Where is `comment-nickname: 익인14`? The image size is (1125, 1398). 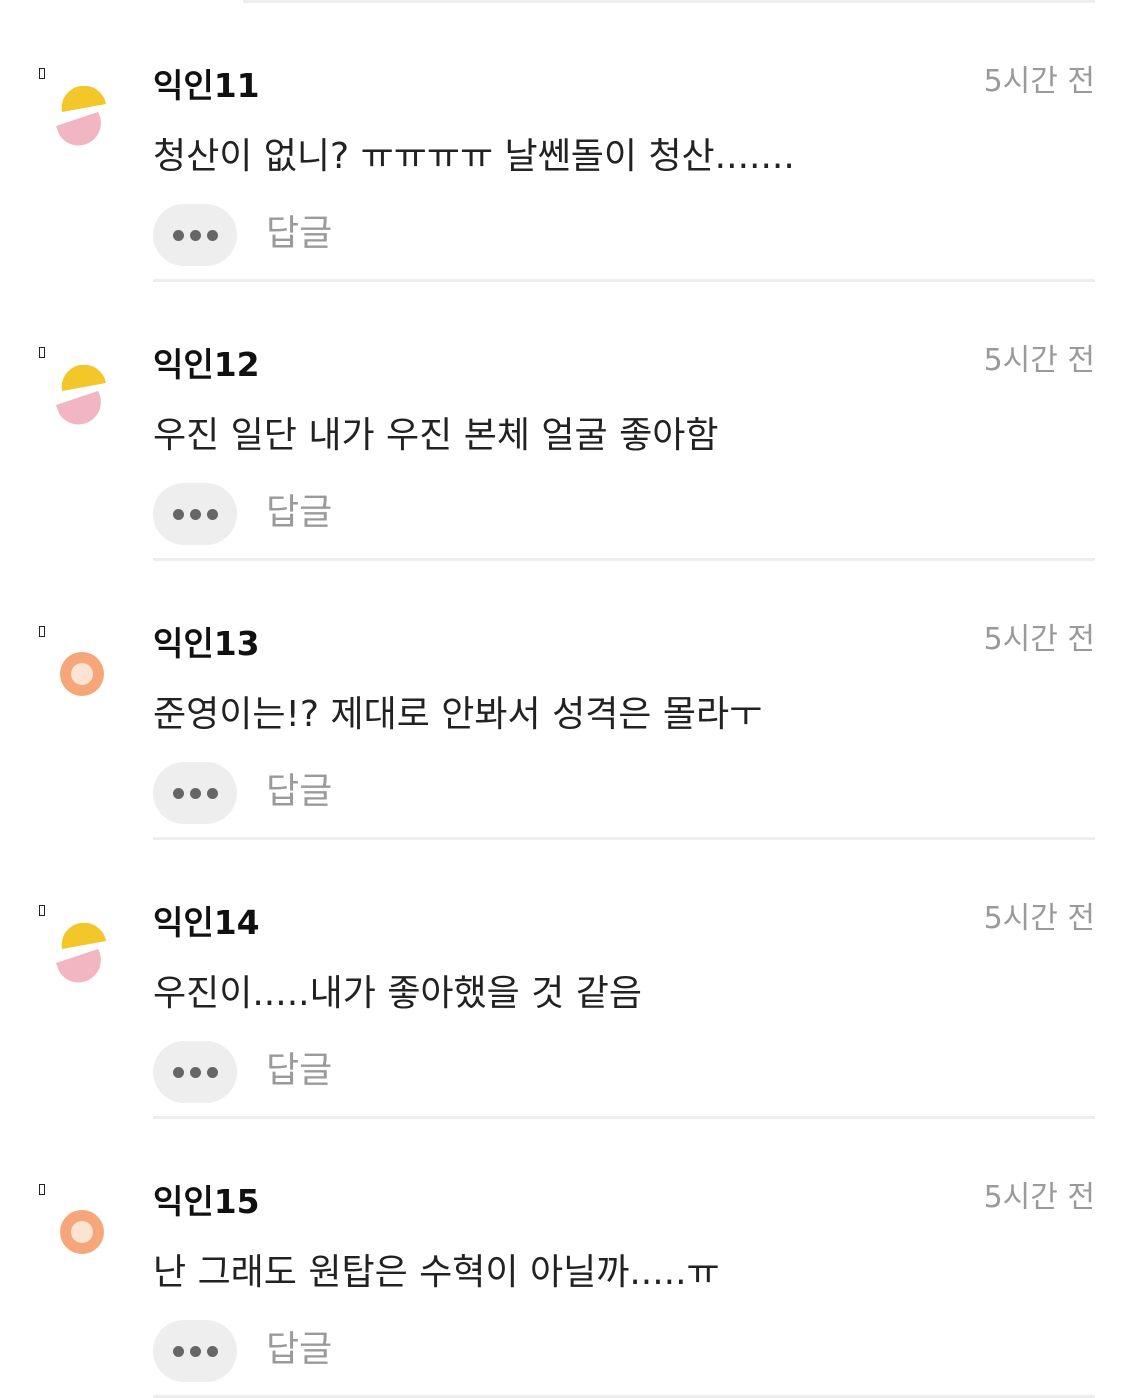 comment-nickname: 익인14 is located at coordinates (206, 922).